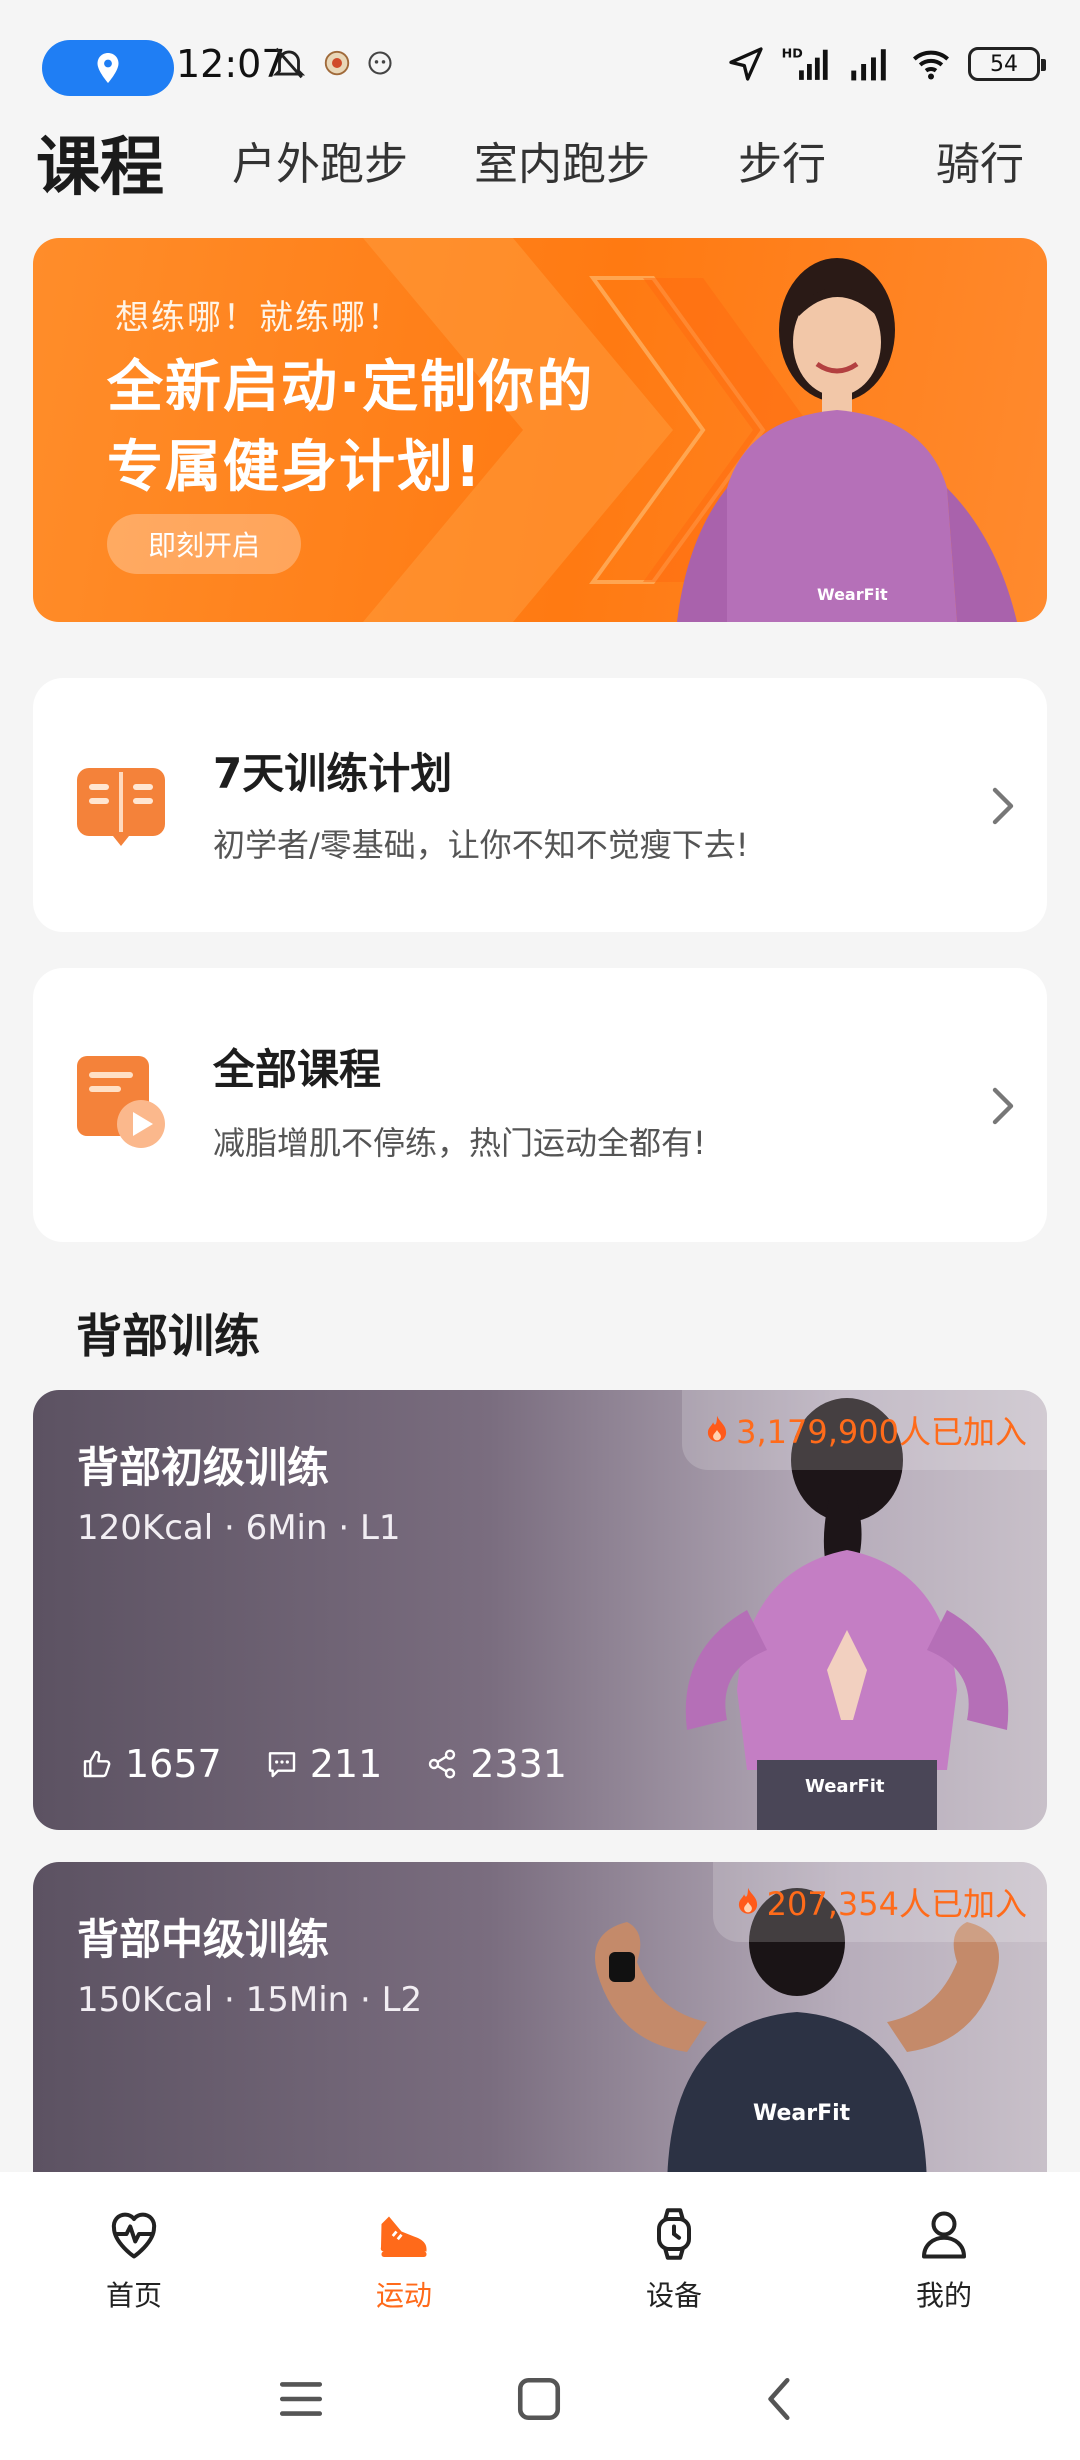  What do you see at coordinates (540, 1105) in the screenshot?
I see `all-courses-card: 全部课程 减脂增肌不停练，热门运动全都有!` at bounding box center [540, 1105].